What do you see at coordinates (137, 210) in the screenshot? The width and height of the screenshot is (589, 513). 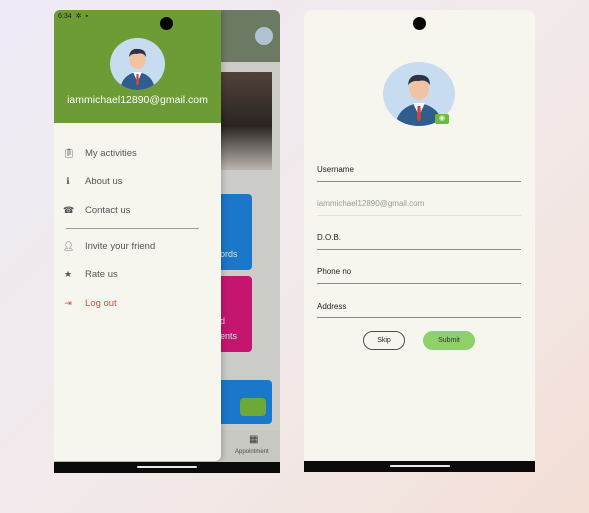 I see `menu-item-contact-us: ☎︎ Contact us` at bounding box center [137, 210].